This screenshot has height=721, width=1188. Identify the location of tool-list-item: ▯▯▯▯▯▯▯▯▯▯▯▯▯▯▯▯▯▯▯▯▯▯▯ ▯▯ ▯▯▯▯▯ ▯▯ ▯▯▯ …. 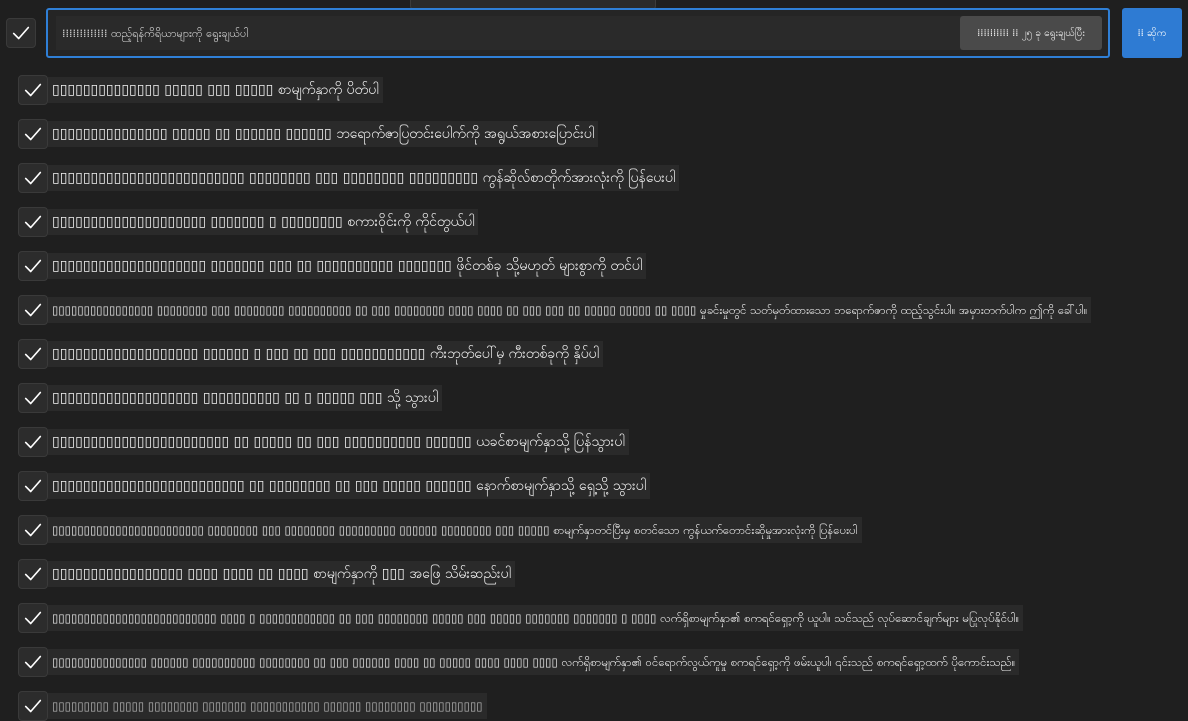
(594, 442).